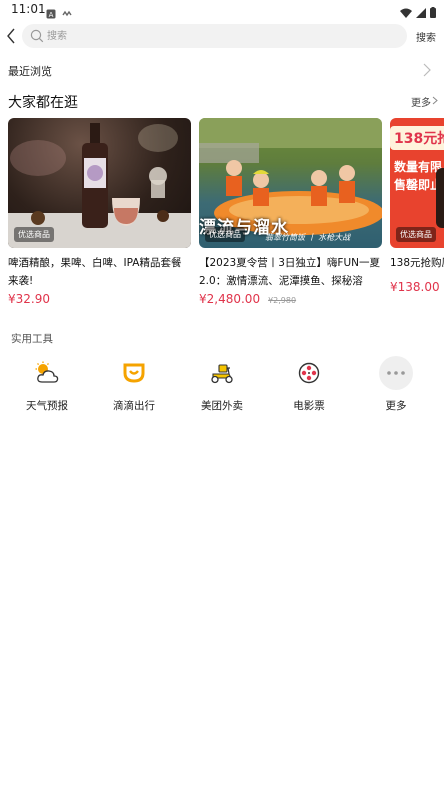 The image size is (444, 789). Describe the element at coordinates (433, 12) in the screenshot. I see `battery-icon` at that location.